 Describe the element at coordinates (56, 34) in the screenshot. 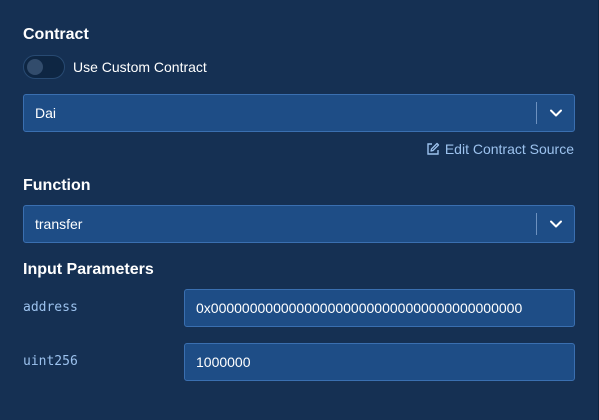

I see `contract-heading: Contract` at that location.